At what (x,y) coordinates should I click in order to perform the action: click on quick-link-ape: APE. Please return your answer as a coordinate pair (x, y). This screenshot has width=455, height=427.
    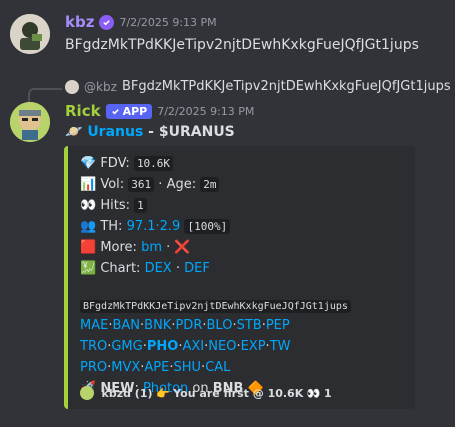
    Looking at the image, I should click on (156, 367).